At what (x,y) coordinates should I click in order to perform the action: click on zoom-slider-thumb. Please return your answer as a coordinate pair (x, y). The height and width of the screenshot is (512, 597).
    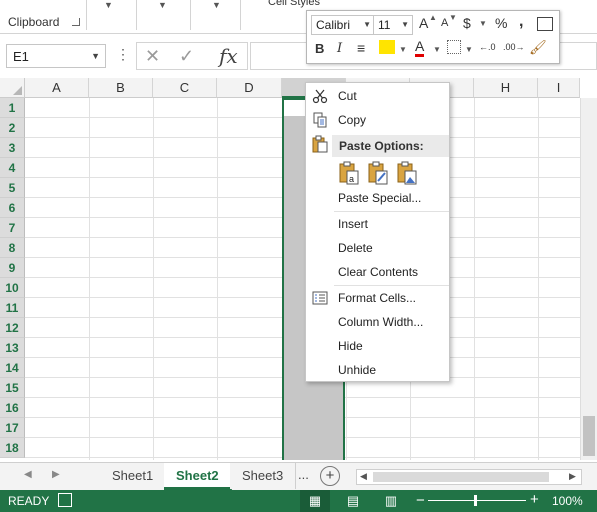
    Looking at the image, I should click on (475, 500).